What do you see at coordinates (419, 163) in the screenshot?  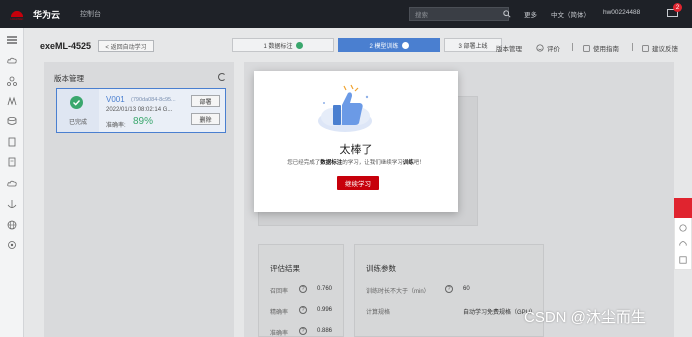 I see `modal-desc-suffix: 吧！` at bounding box center [419, 163].